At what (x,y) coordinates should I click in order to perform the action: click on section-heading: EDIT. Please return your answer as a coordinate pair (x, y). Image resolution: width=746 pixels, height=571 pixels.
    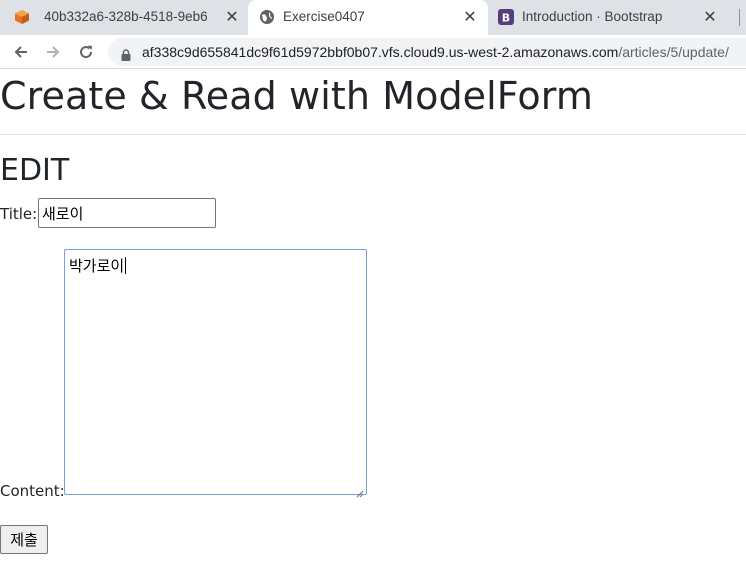
    Looking at the image, I should click on (35, 170).